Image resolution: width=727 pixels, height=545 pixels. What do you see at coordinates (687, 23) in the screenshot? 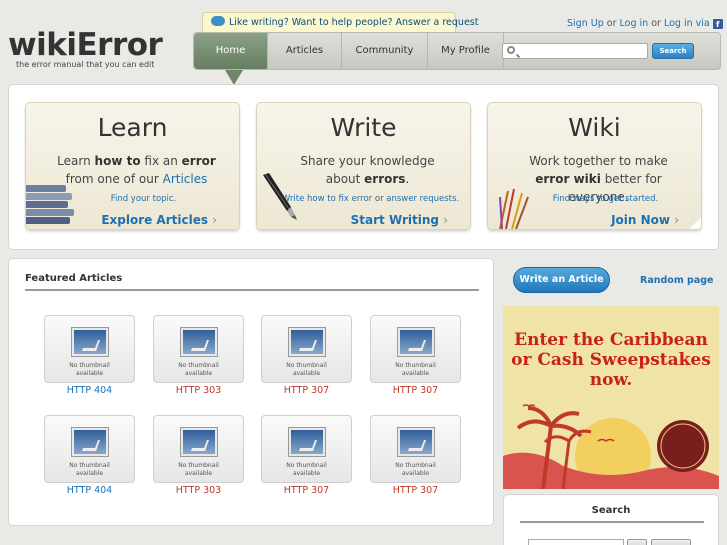
I see `login-via-link: Log in via` at bounding box center [687, 23].